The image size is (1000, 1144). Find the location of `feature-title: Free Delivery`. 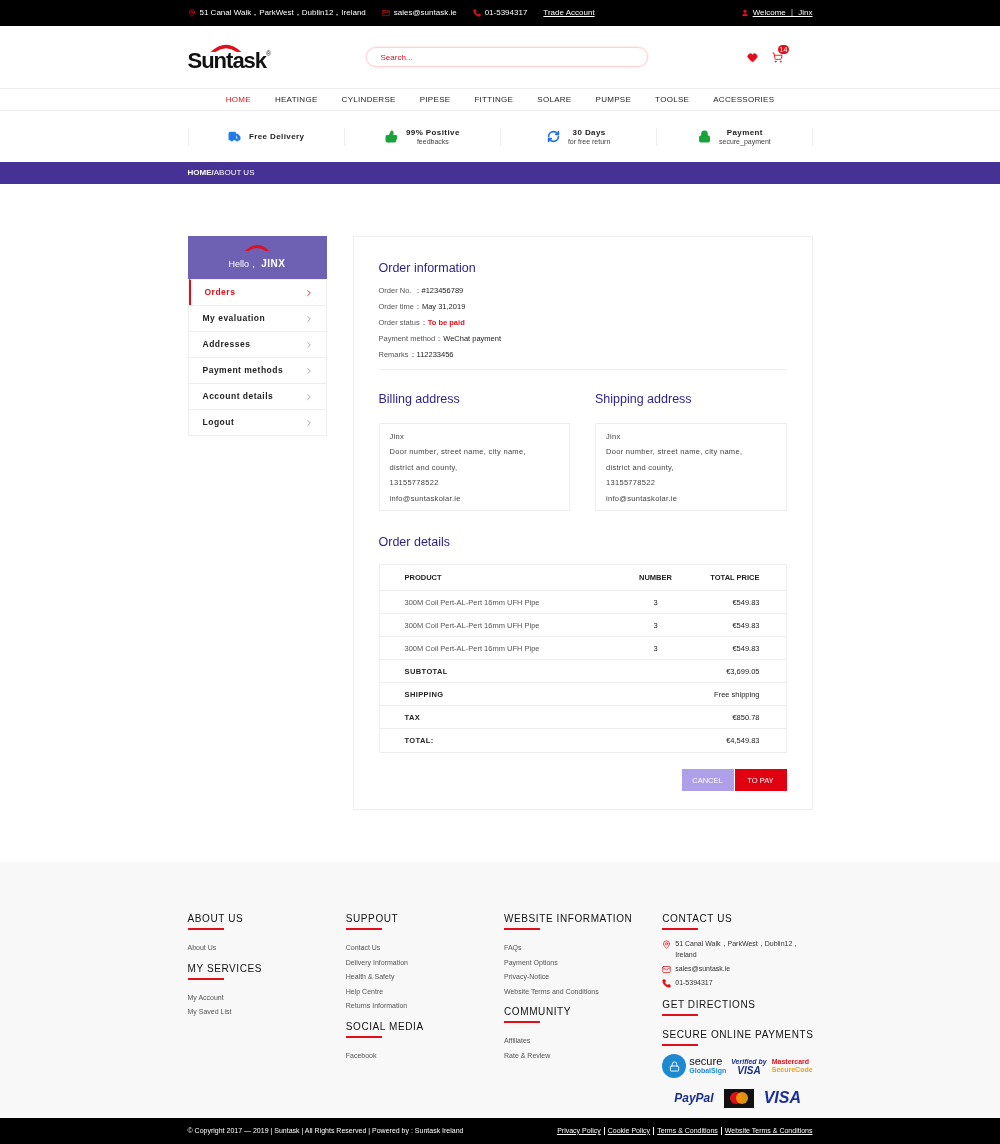

feature-title: Free Delivery is located at coordinates (276, 136).